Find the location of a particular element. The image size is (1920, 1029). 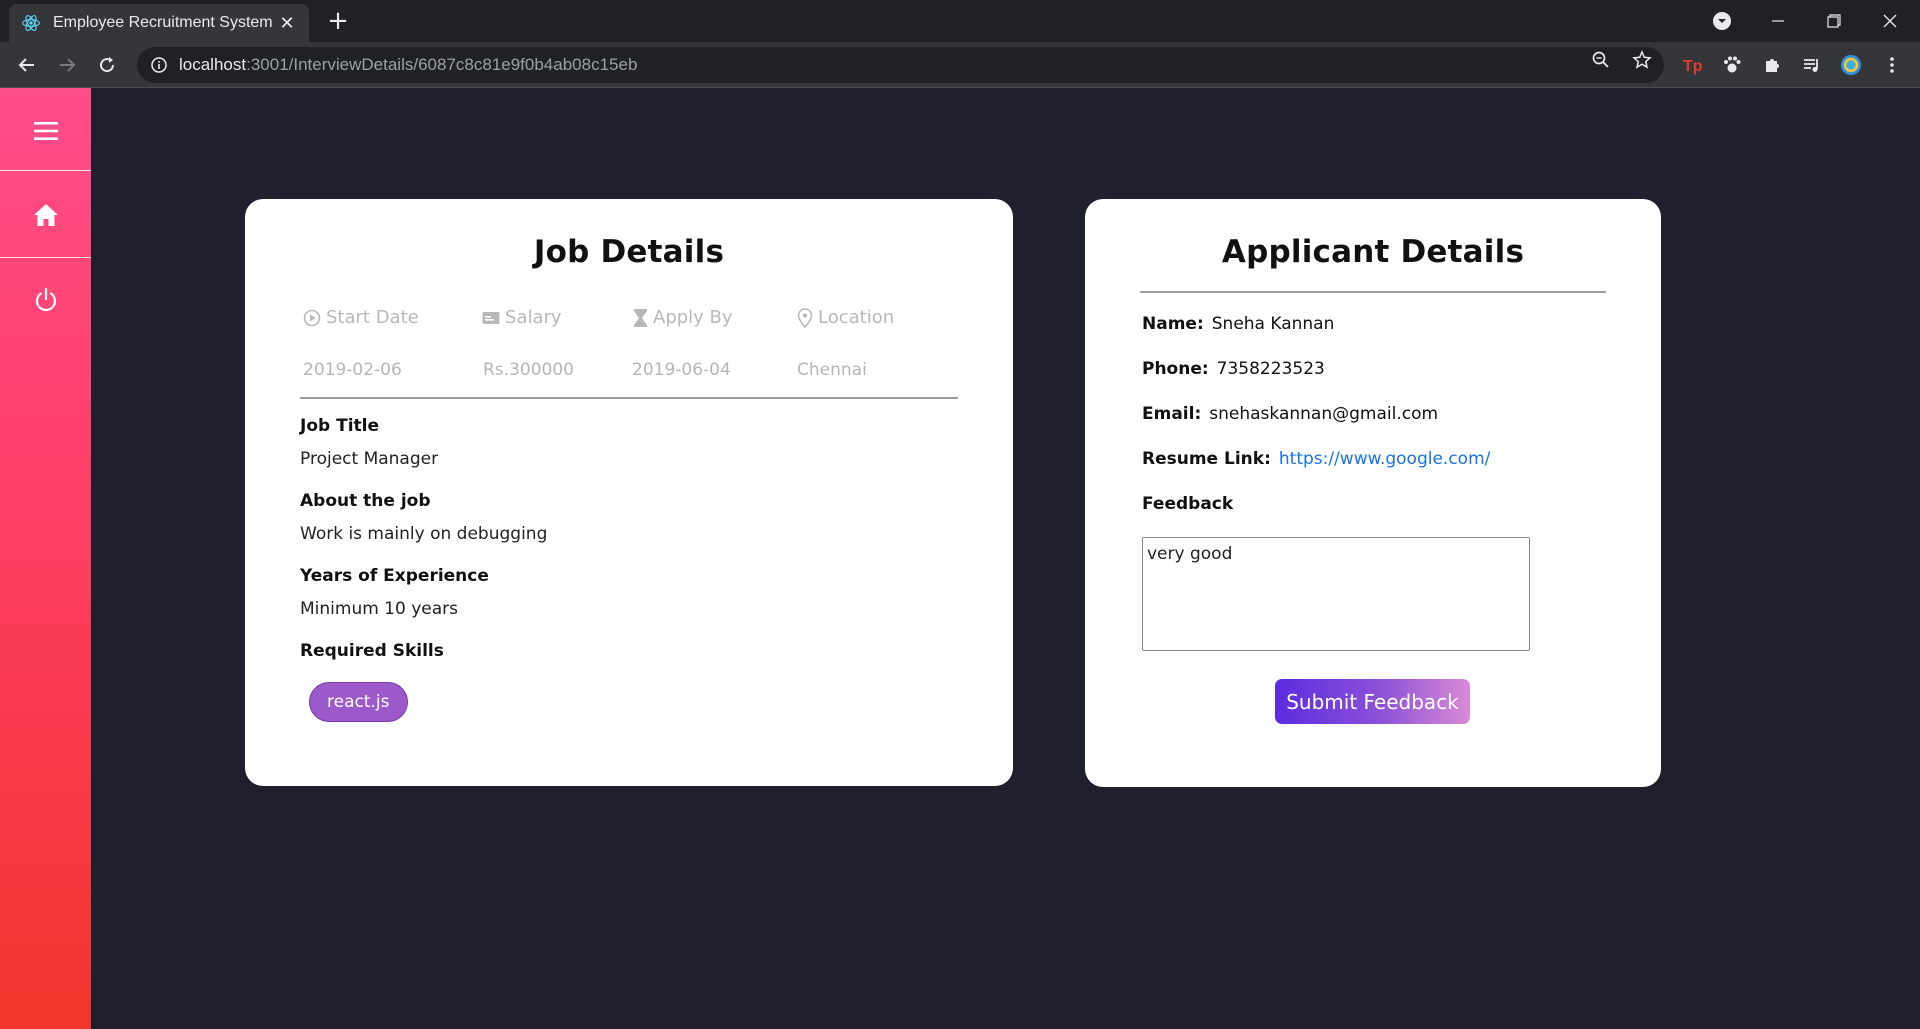

email-label: Email: is located at coordinates (1172, 414).